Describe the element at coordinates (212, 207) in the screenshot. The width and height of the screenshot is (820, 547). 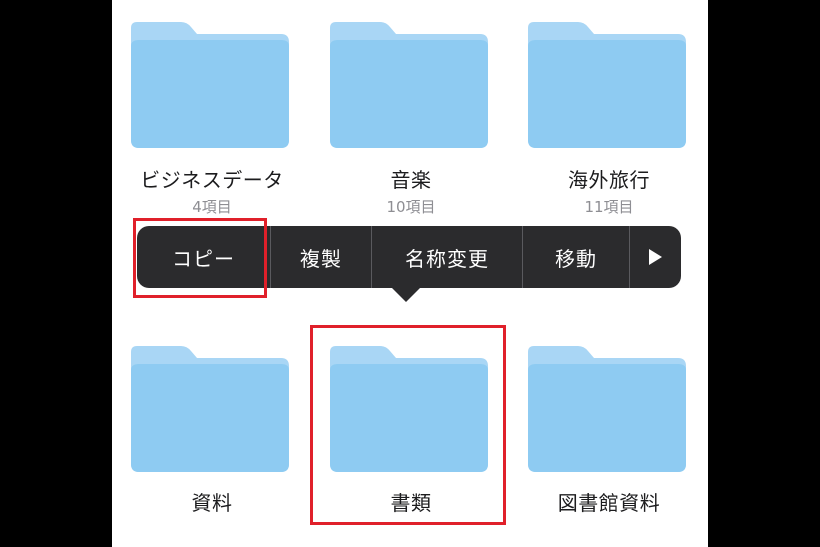
I see `folder-item-count: 4項目` at that location.